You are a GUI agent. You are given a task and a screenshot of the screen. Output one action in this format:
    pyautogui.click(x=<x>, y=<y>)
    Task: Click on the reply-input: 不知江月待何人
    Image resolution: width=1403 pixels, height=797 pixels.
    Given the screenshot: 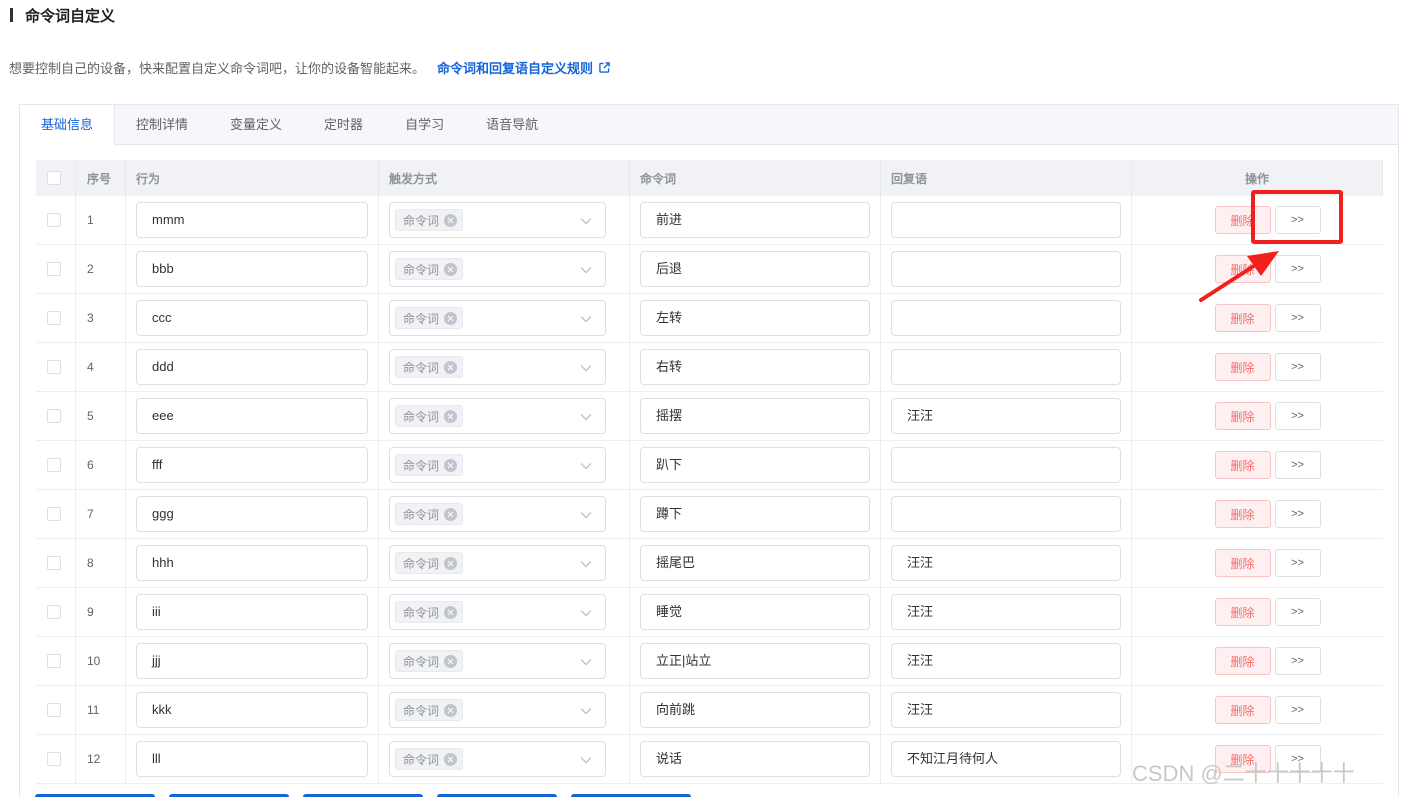 What is the action you would take?
    pyautogui.click(x=1006, y=759)
    